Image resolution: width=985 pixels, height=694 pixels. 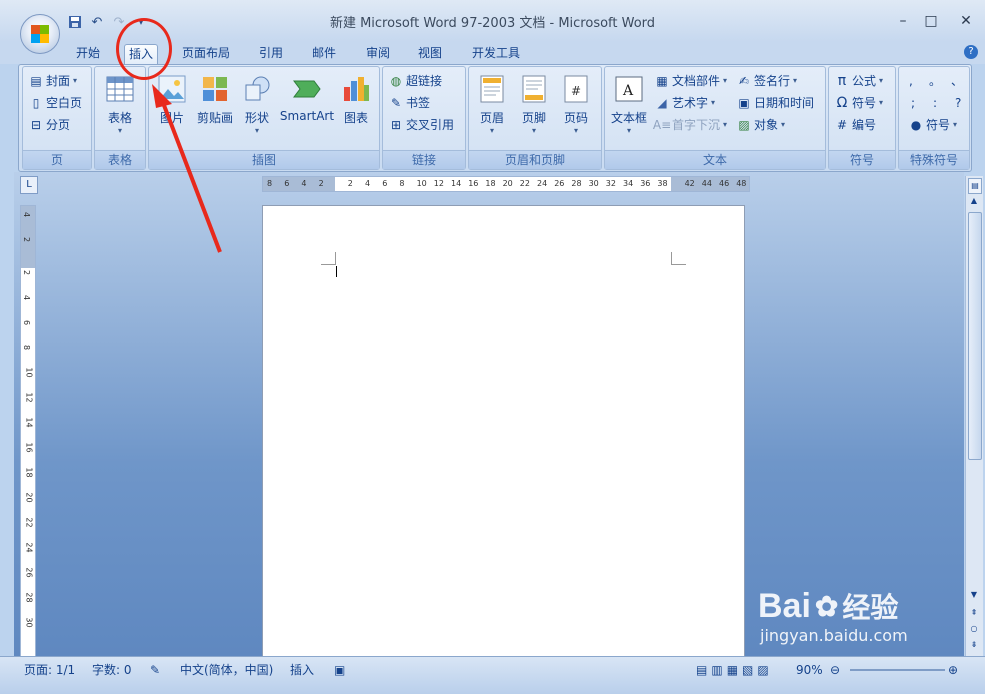 I want to click on view-buttons: ▤ ▥ ▦ ▧ ▨, so click(x=732, y=670).